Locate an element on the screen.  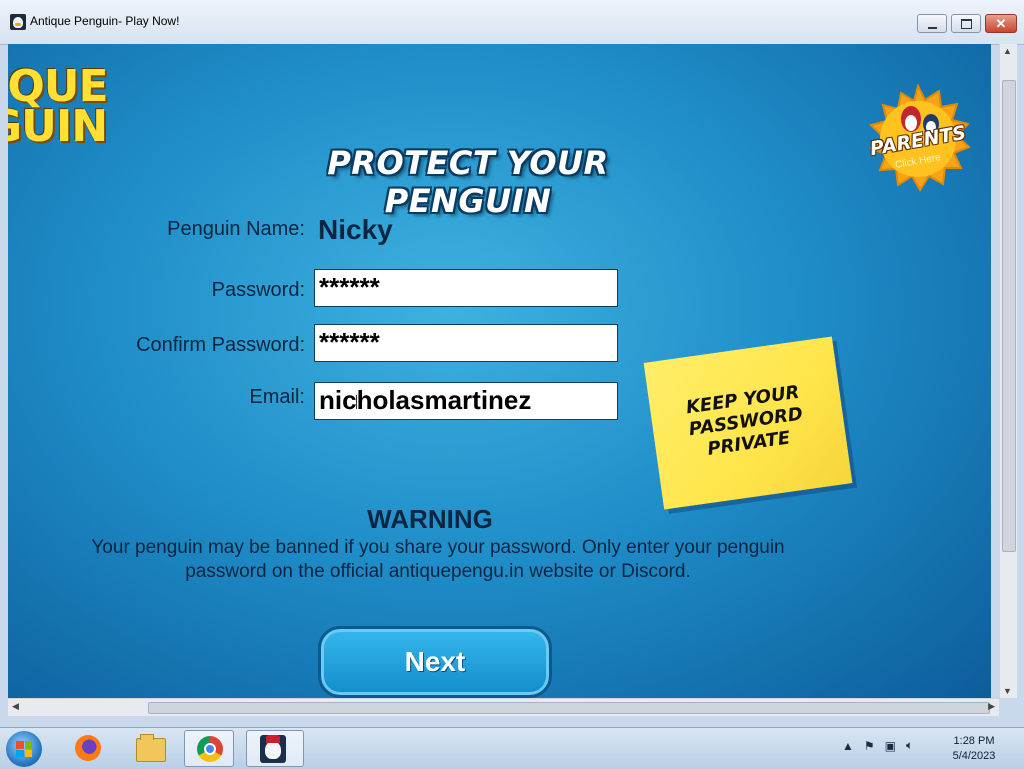
penguin-game-icon is located at coordinates (273, 749).